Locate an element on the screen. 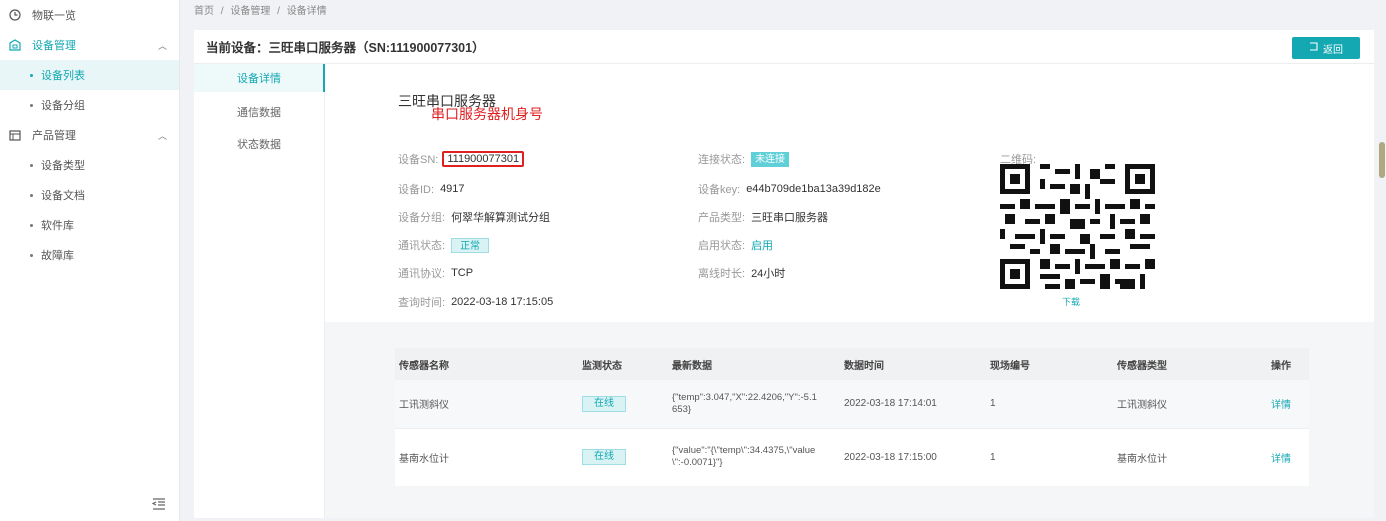 The width and height of the screenshot is (1386, 521). breadcrumb-device-management: 设备管理 is located at coordinates (250, 11).